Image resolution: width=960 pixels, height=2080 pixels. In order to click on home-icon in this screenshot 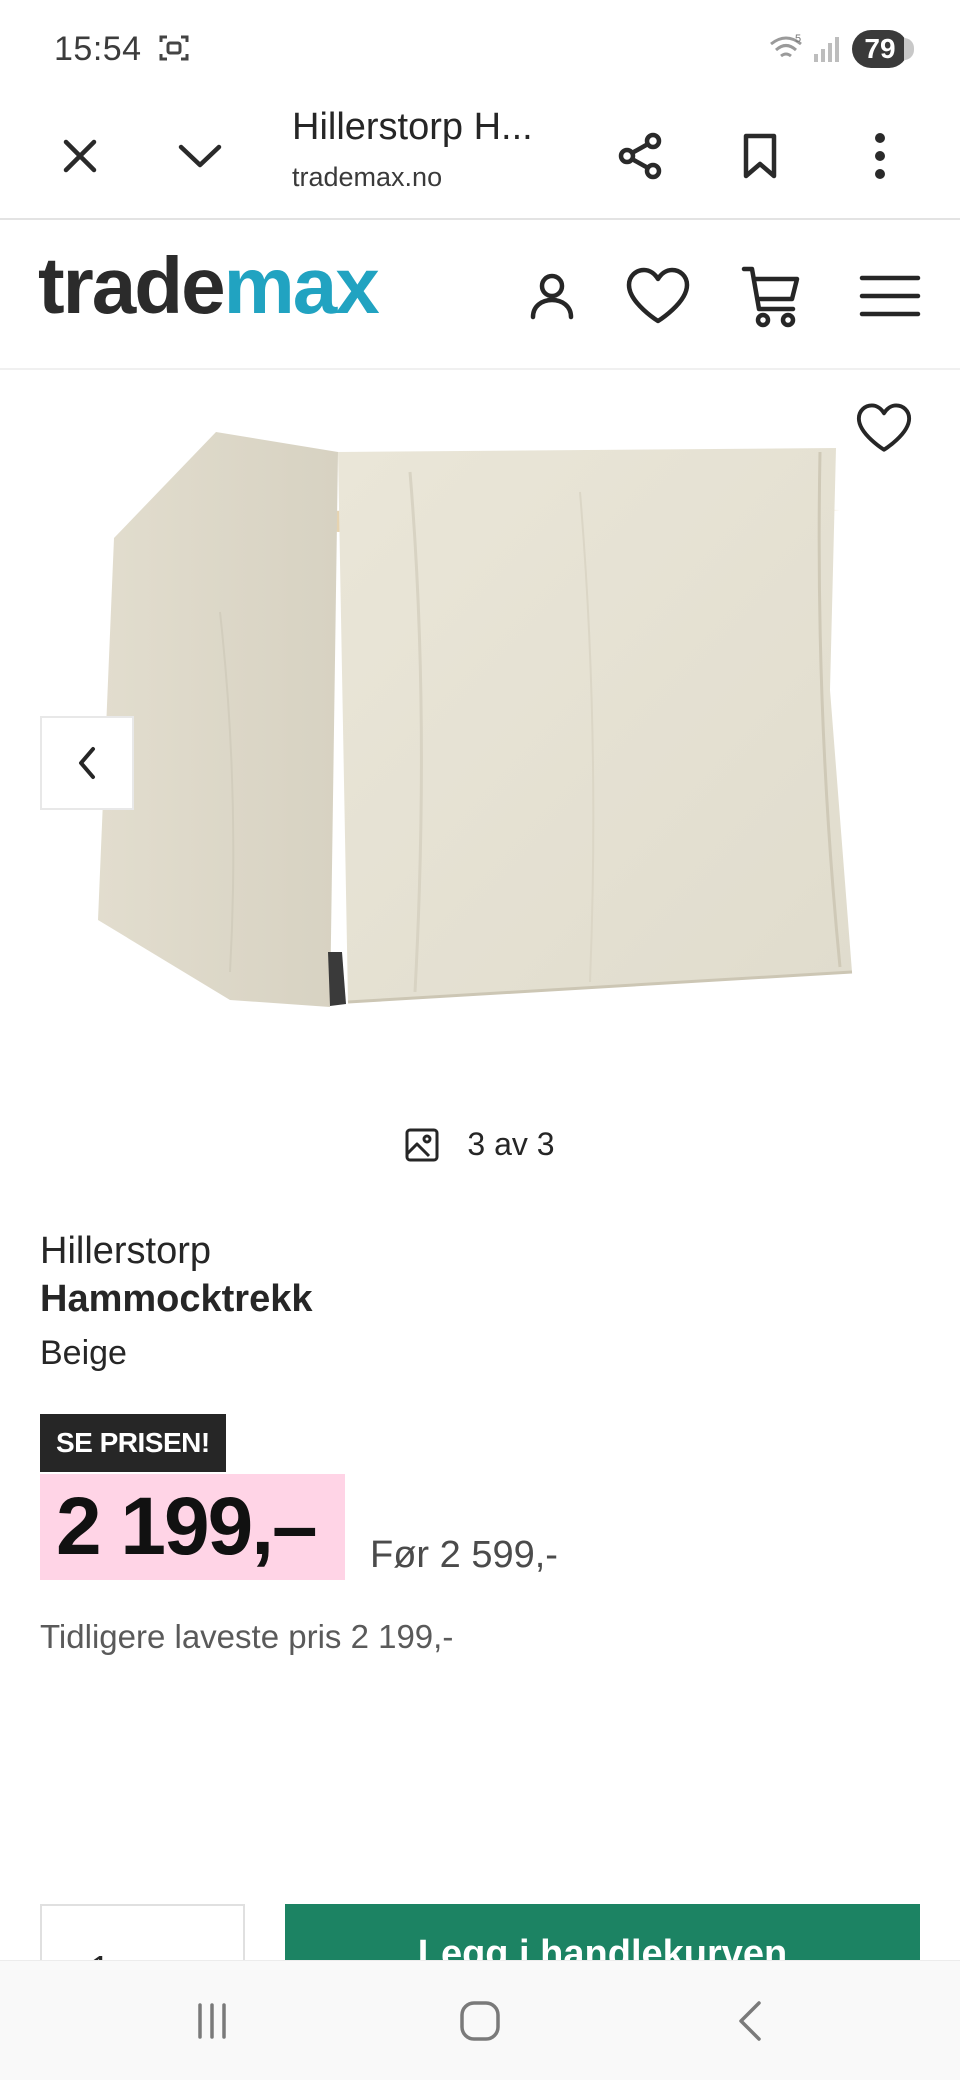, I will do `click(480, 2021)`.